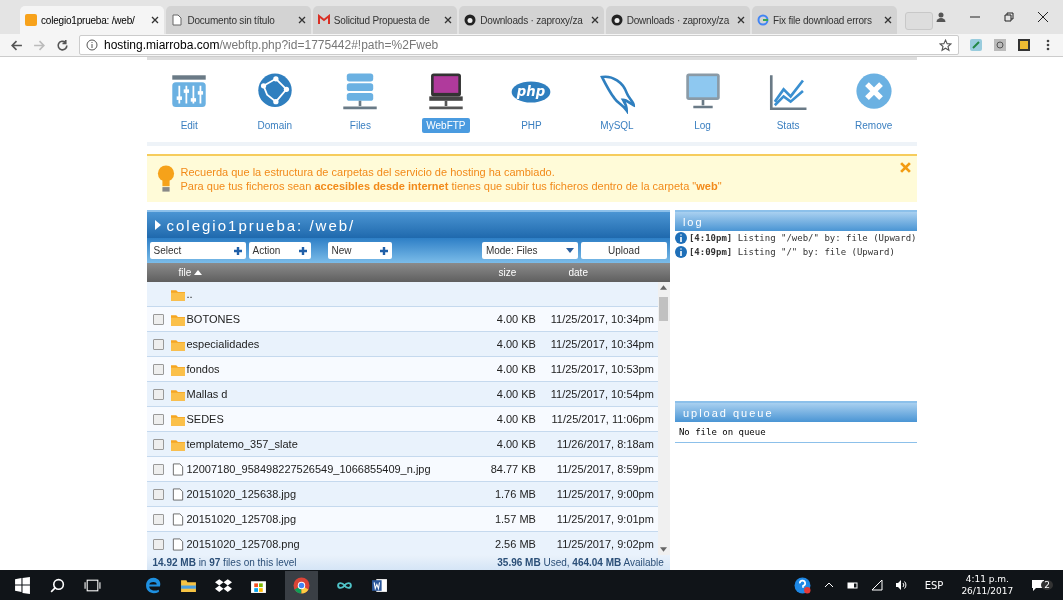  Describe the element at coordinates (302, 250) in the screenshot. I see `plus-icon` at that location.